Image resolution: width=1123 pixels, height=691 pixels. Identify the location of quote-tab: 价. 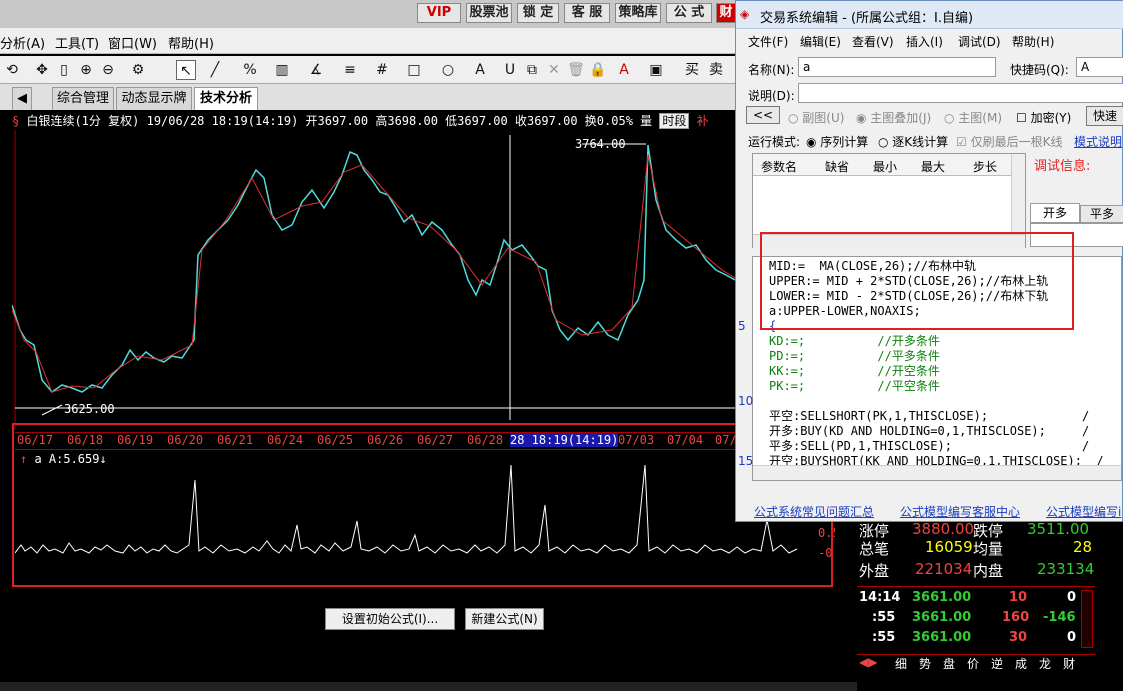
(973, 663).